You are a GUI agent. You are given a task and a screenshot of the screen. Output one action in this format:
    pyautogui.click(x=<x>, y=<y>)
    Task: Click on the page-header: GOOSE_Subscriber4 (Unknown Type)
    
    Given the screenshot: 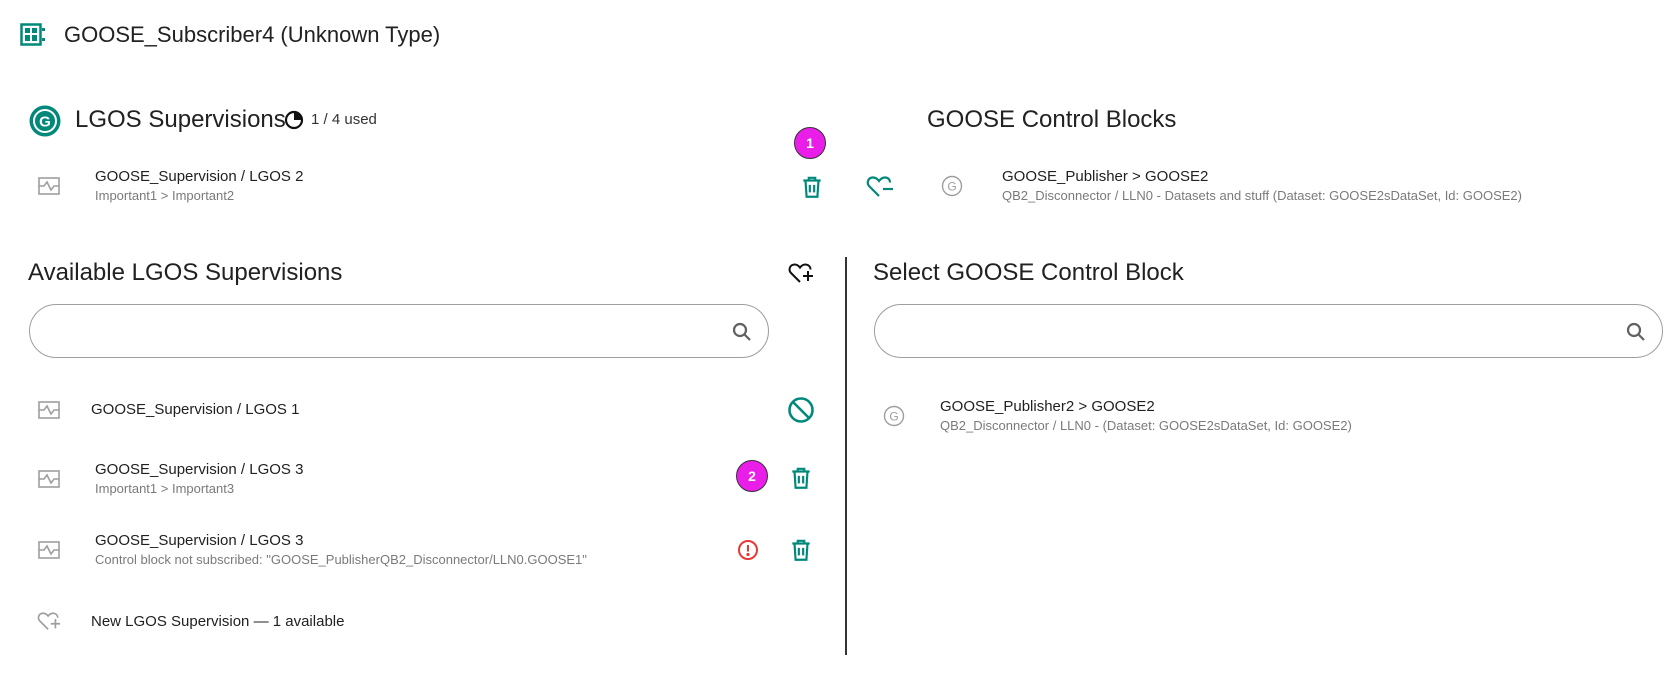 What is the action you would take?
    pyautogui.click(x=230, y=35)
    